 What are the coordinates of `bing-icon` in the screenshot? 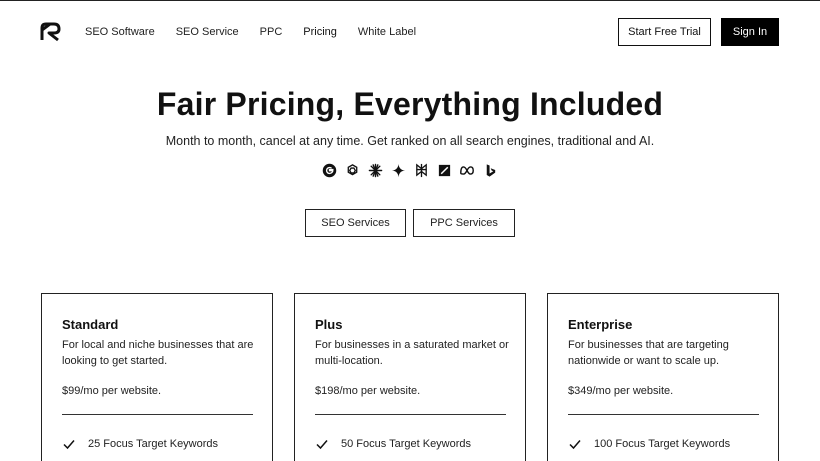 It's located at (490, 170).